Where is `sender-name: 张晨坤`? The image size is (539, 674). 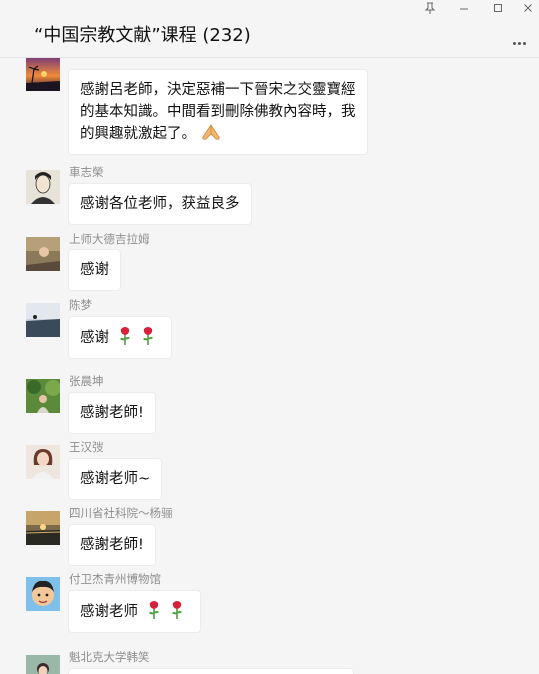
sender-name: 张晨坤 is located at coordinates (86, 381).